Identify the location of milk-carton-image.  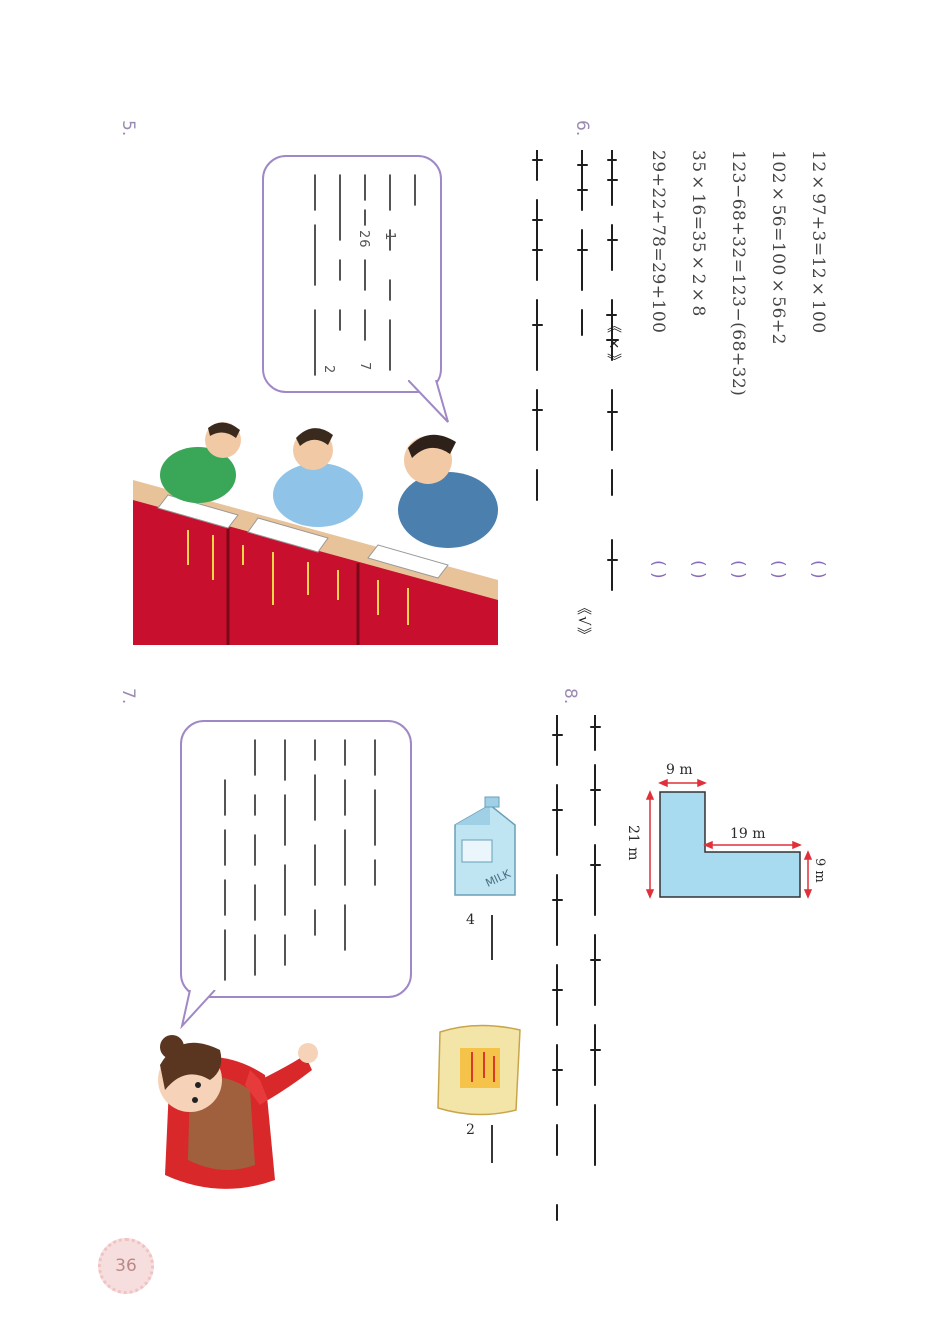
(485, 846).